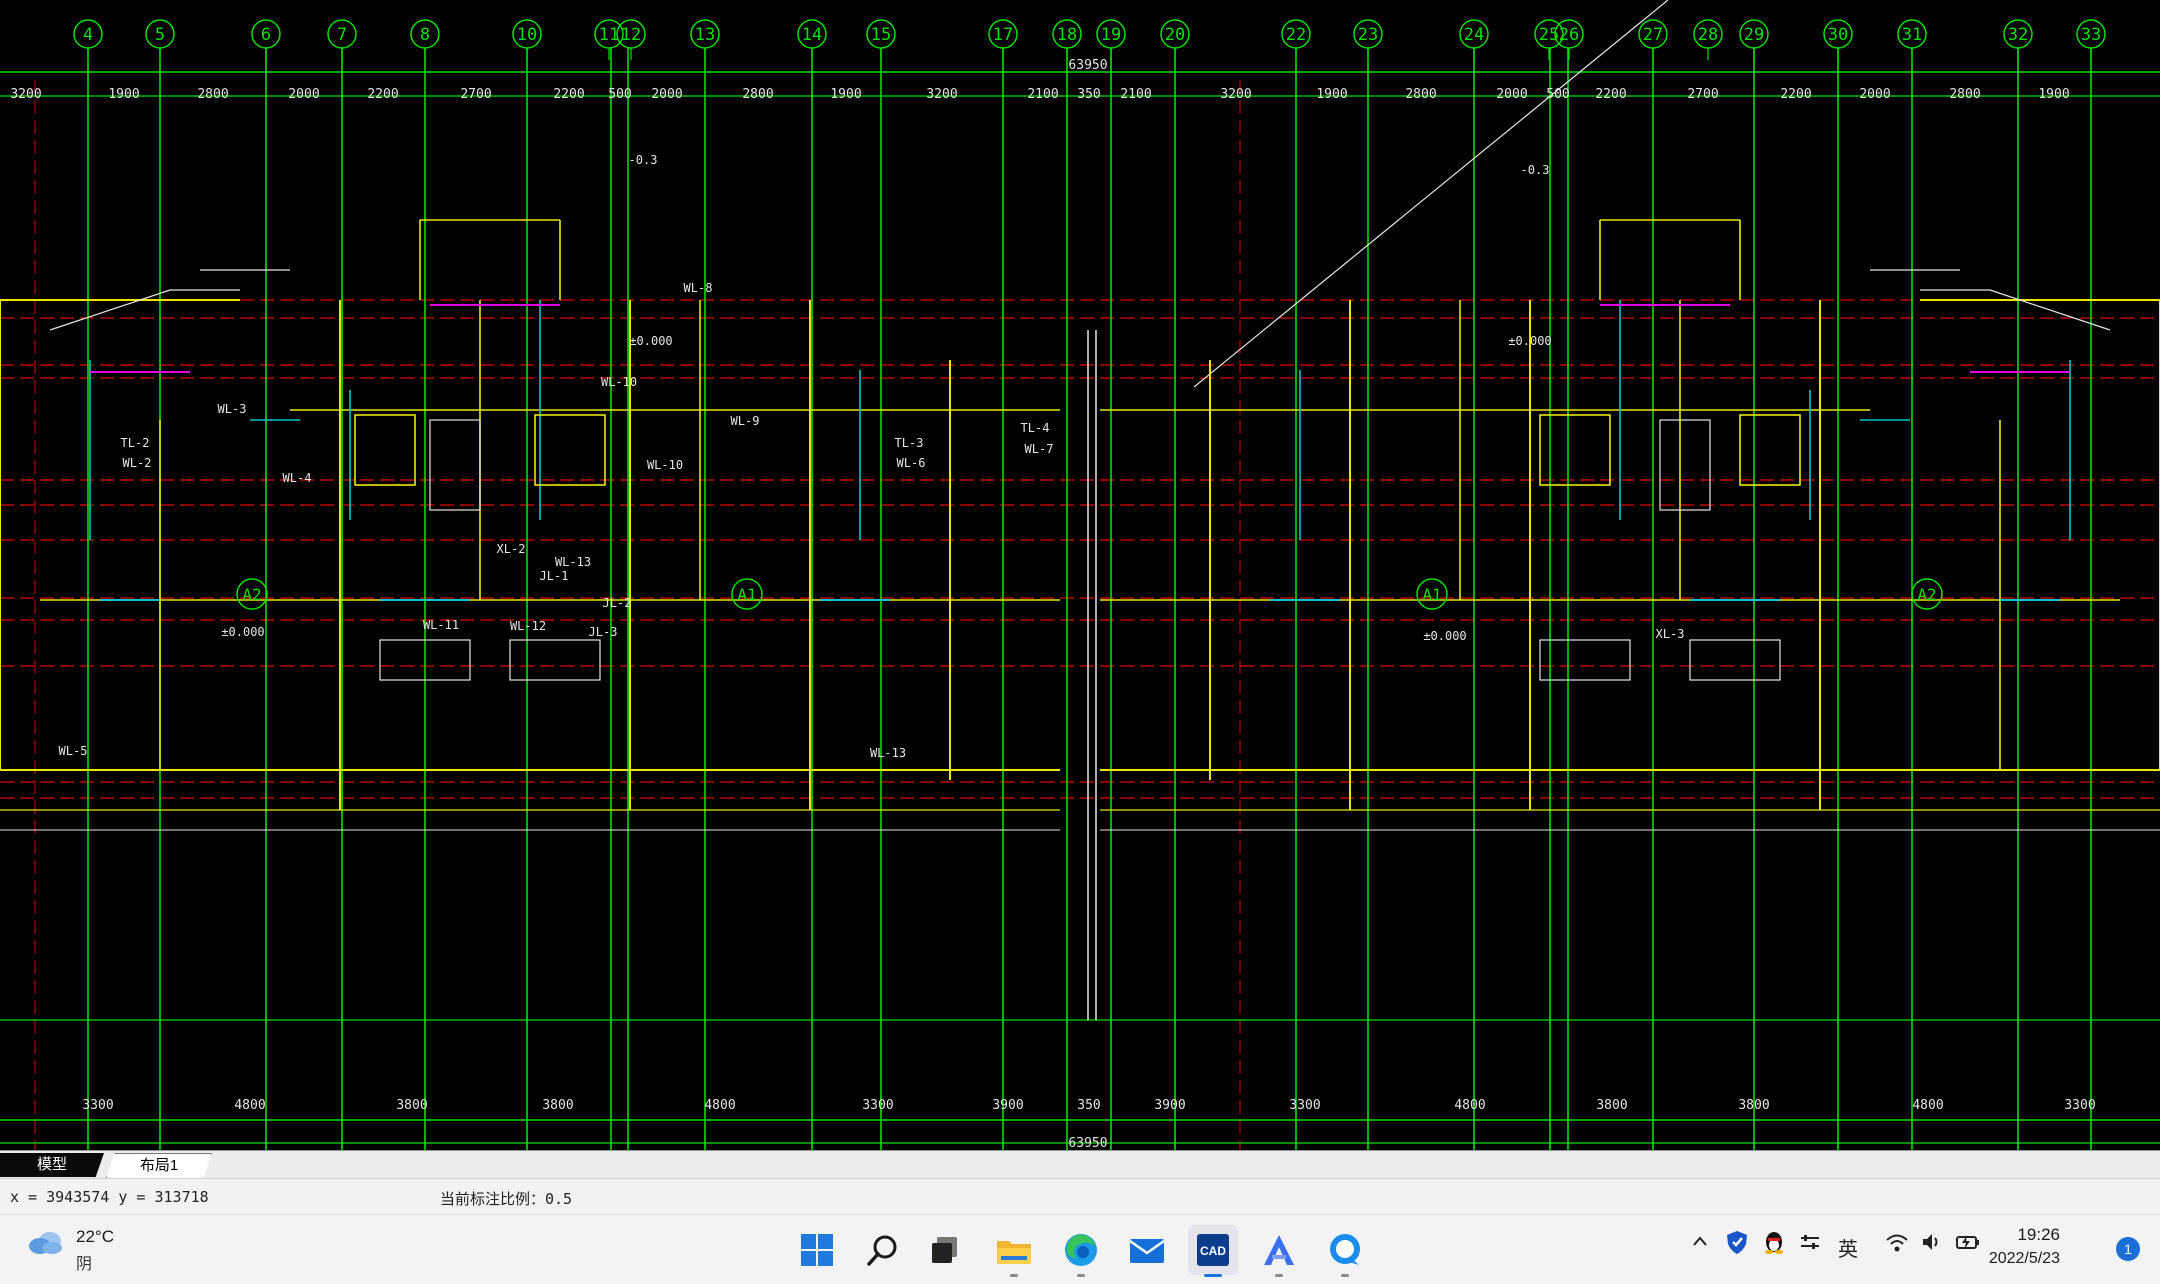  I want to click on axis-bubble-label: 8, so click(425, 35).